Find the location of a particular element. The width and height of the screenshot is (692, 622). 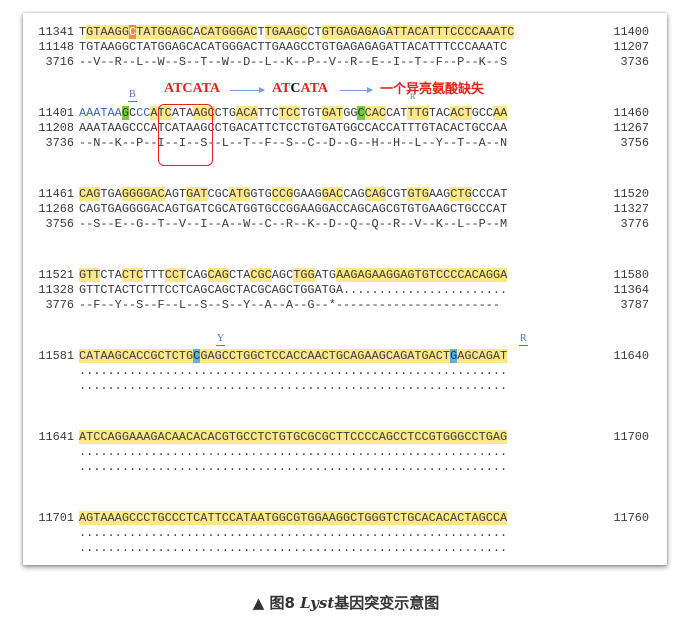

sequence-segment: GTAAGG is located at coordinates (107, 32).